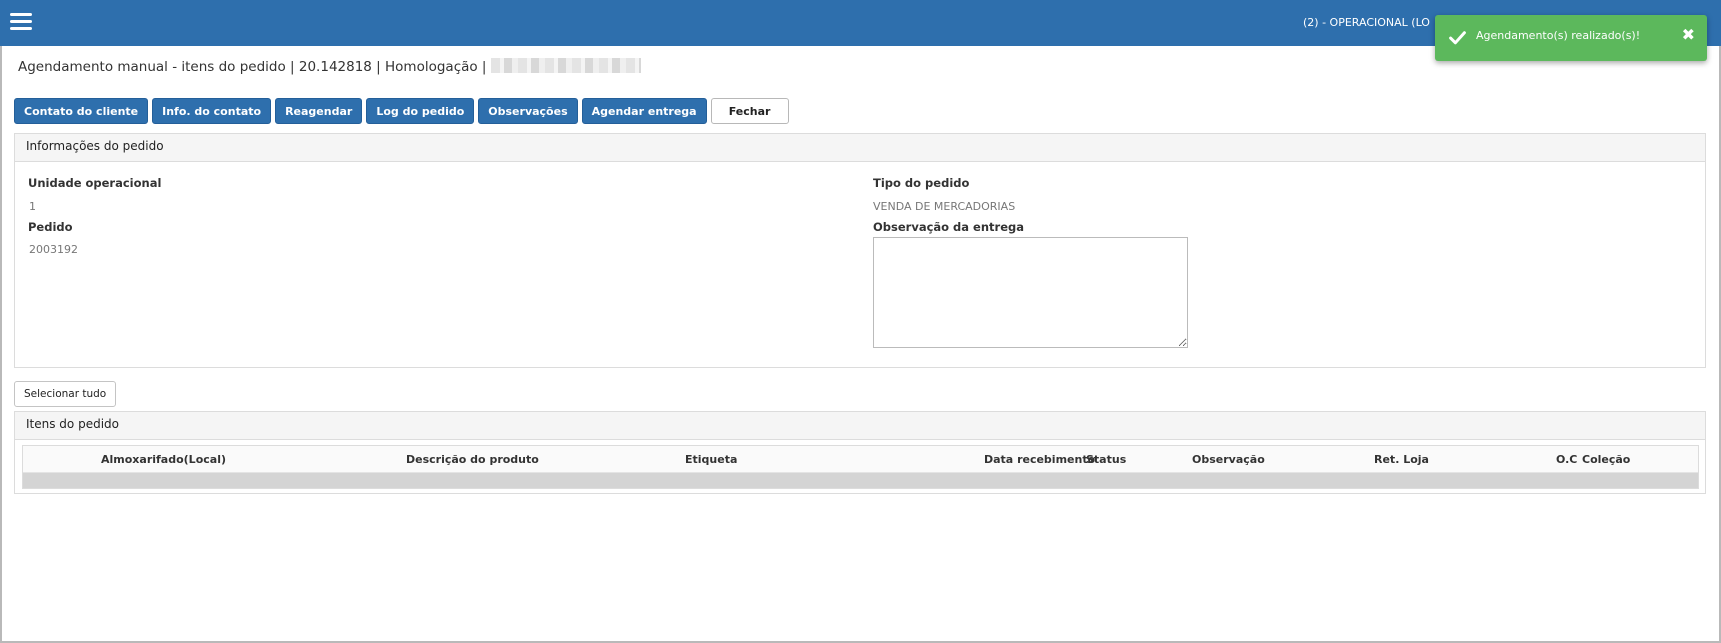 The height and width of the screenshot is (643, 1721). I want to click on close-icon: ✖, so click(1688, 35).